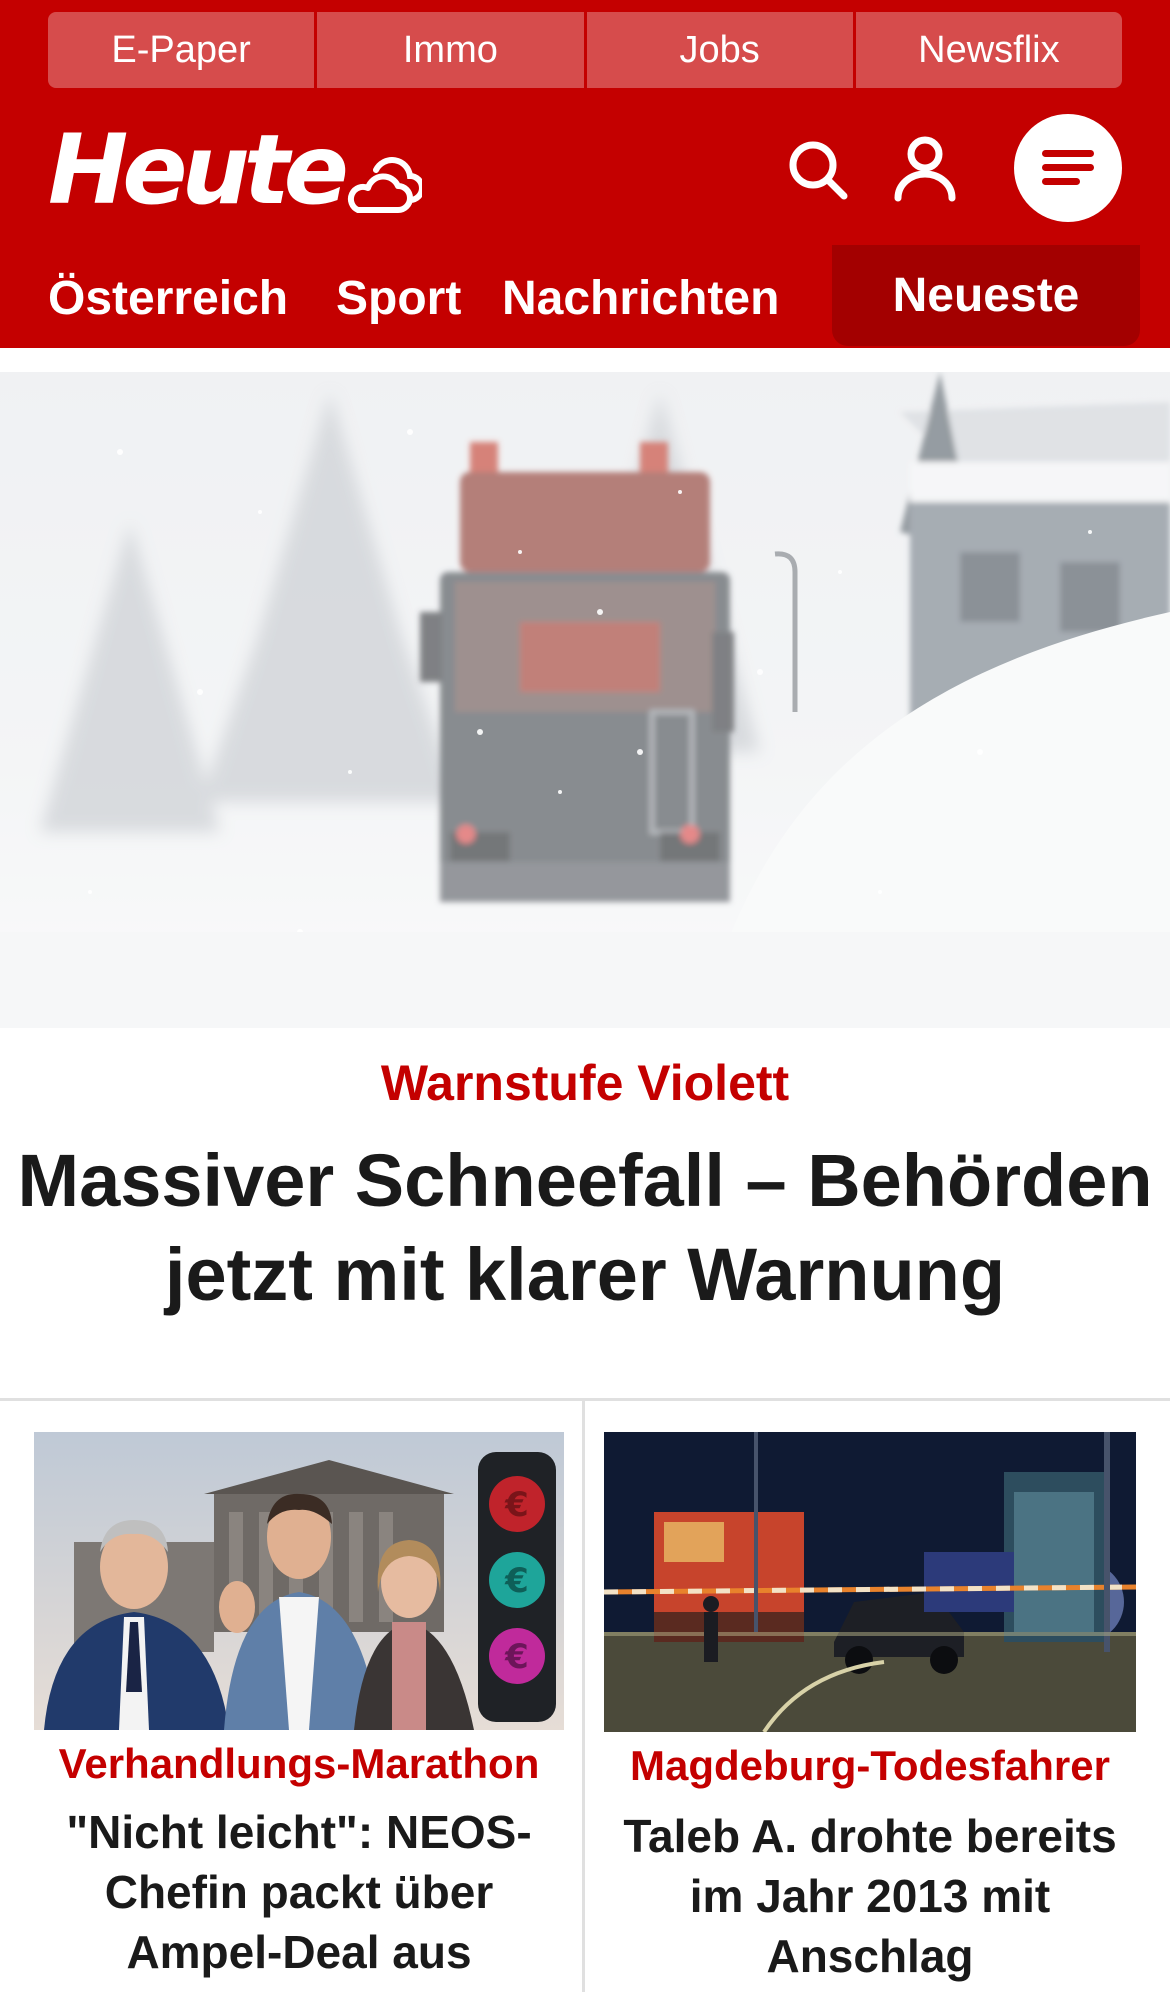 The width and height of the screenshot is (1170, 1992). What do you see at coordinates (585, 50) in the screenshot?
I see `quicklinks-bar: E-Paper Immo Jobs Newsflix` at bounding box center [585, 50].